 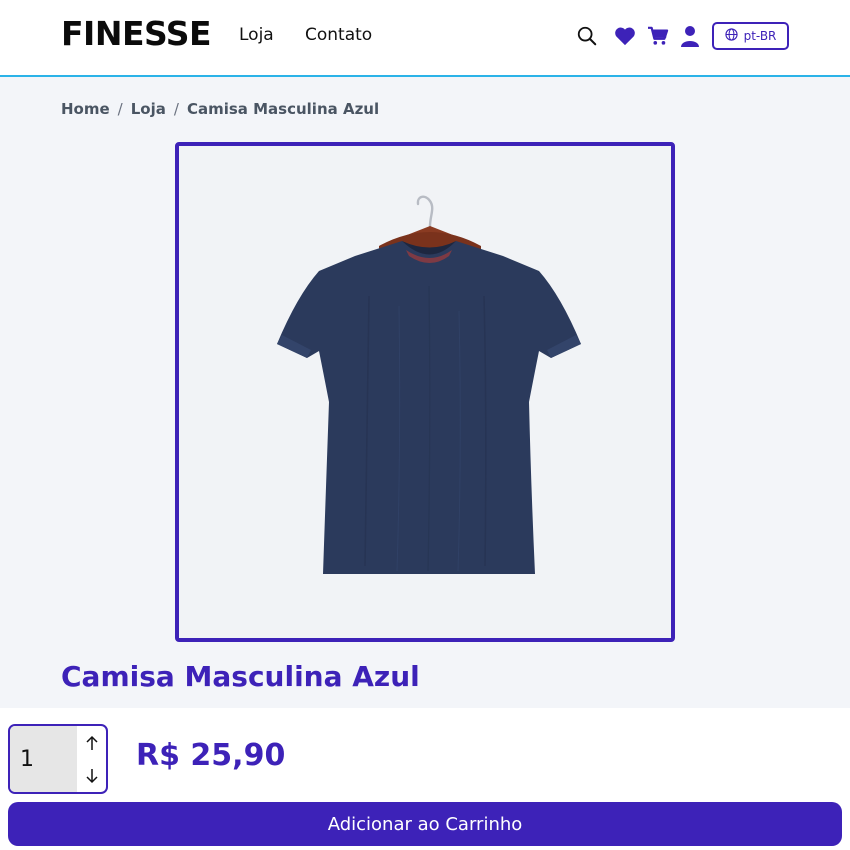 What do you see at coordinates (85, 109) in the screenshot?
I see `breadcrumb-home: Home` at bounding box center [85, 109].